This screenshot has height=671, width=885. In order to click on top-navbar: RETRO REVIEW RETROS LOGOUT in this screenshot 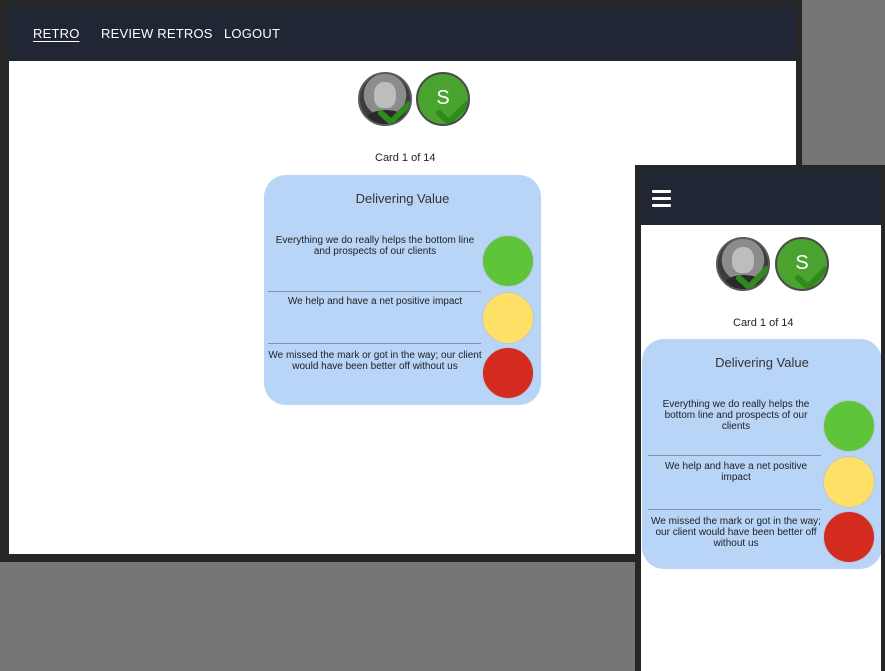, I will do `click(402, 33)`.